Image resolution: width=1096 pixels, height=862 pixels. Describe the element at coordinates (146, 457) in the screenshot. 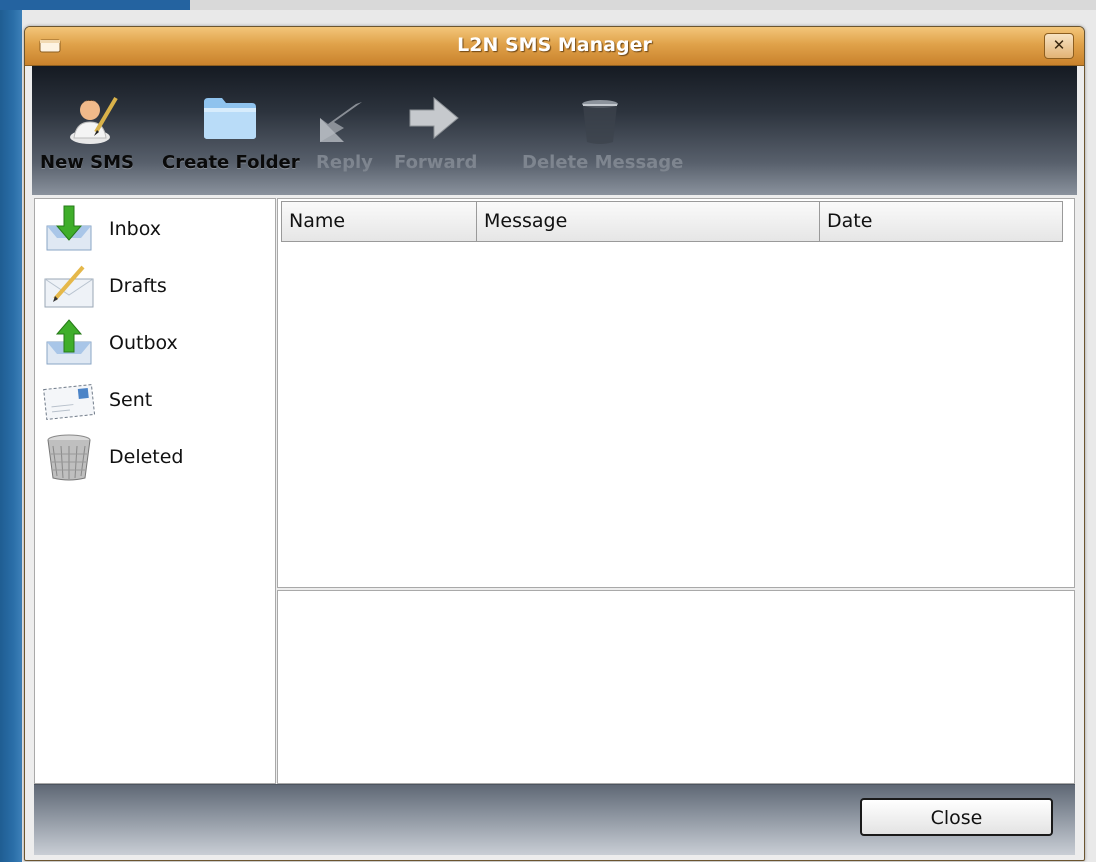

I see `sidebar-item-deleted-label: Deleted` at that location.